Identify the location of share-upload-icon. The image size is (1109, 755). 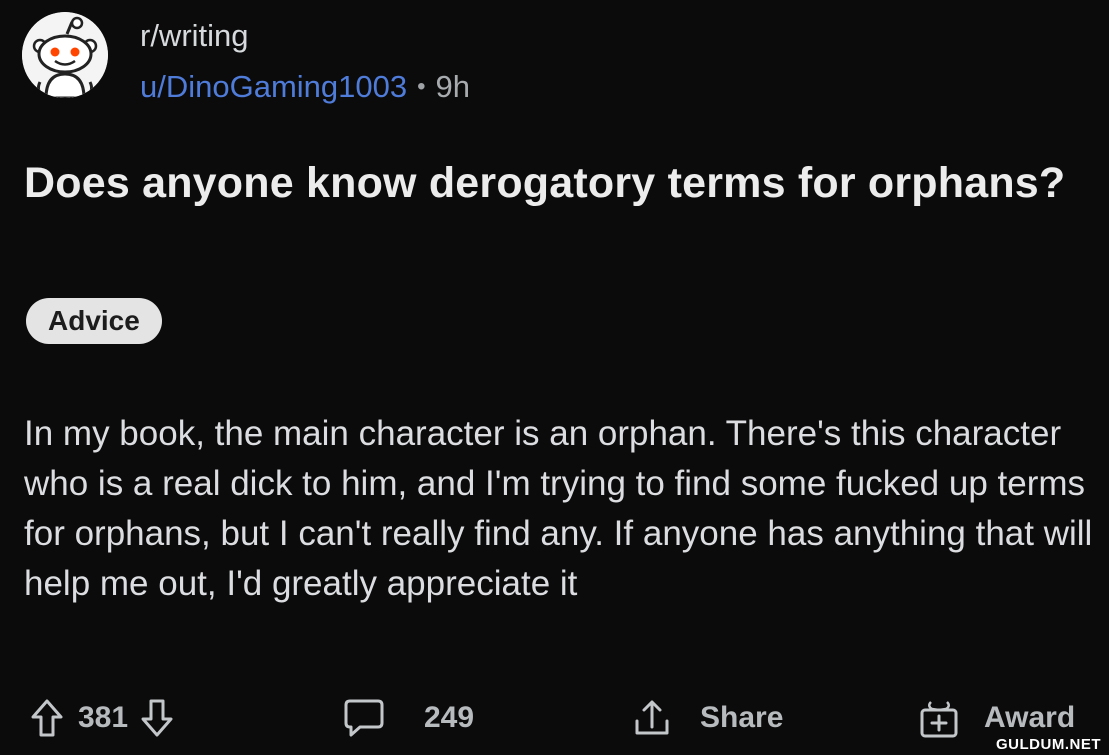
(652, 717).